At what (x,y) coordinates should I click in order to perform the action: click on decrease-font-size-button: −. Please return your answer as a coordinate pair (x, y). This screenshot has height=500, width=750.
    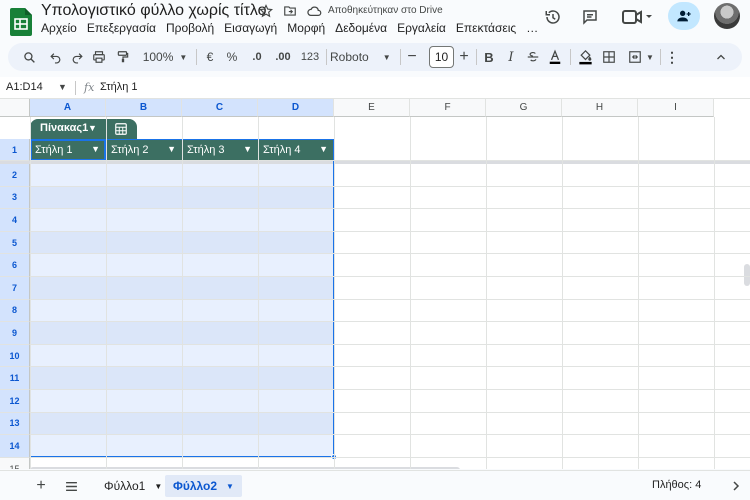
    Looking at the image, I should click on (412, 57).